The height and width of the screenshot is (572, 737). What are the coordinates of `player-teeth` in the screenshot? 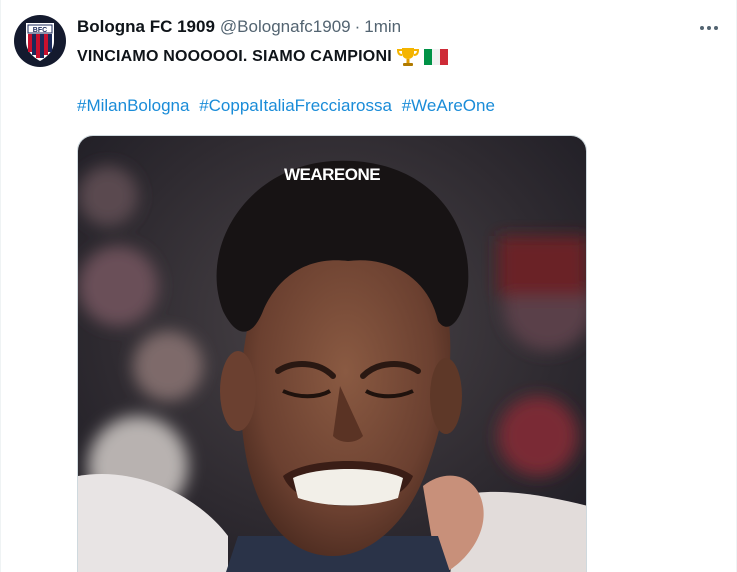 It's located at (348, 487).